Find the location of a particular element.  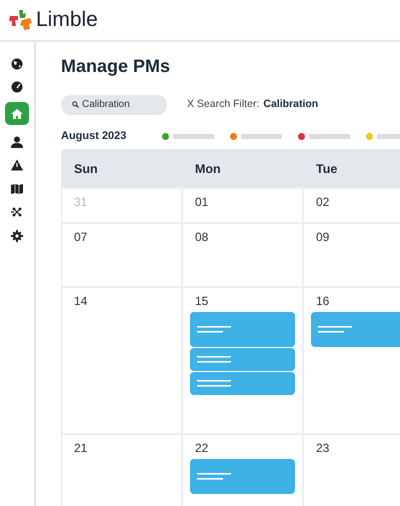

globe-icon is located at coordinates (17, 64).